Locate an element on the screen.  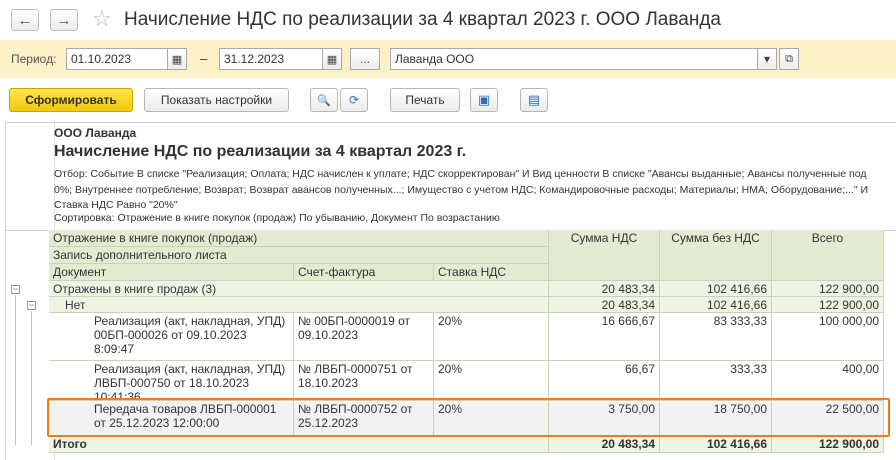
row-invoice: № ЛВБП-0000752 от 25.12.2023 is located at coordinates (364, 418).